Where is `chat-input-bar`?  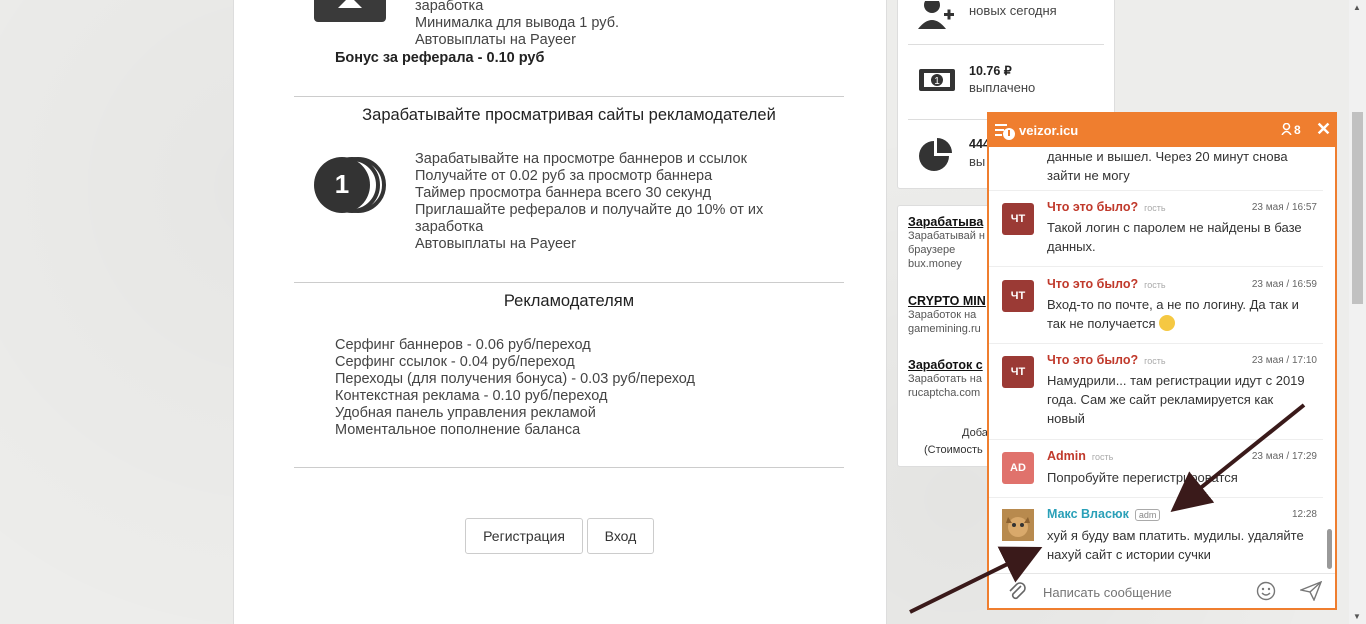 chat-input-bar is located at coordinates (1162, 590).